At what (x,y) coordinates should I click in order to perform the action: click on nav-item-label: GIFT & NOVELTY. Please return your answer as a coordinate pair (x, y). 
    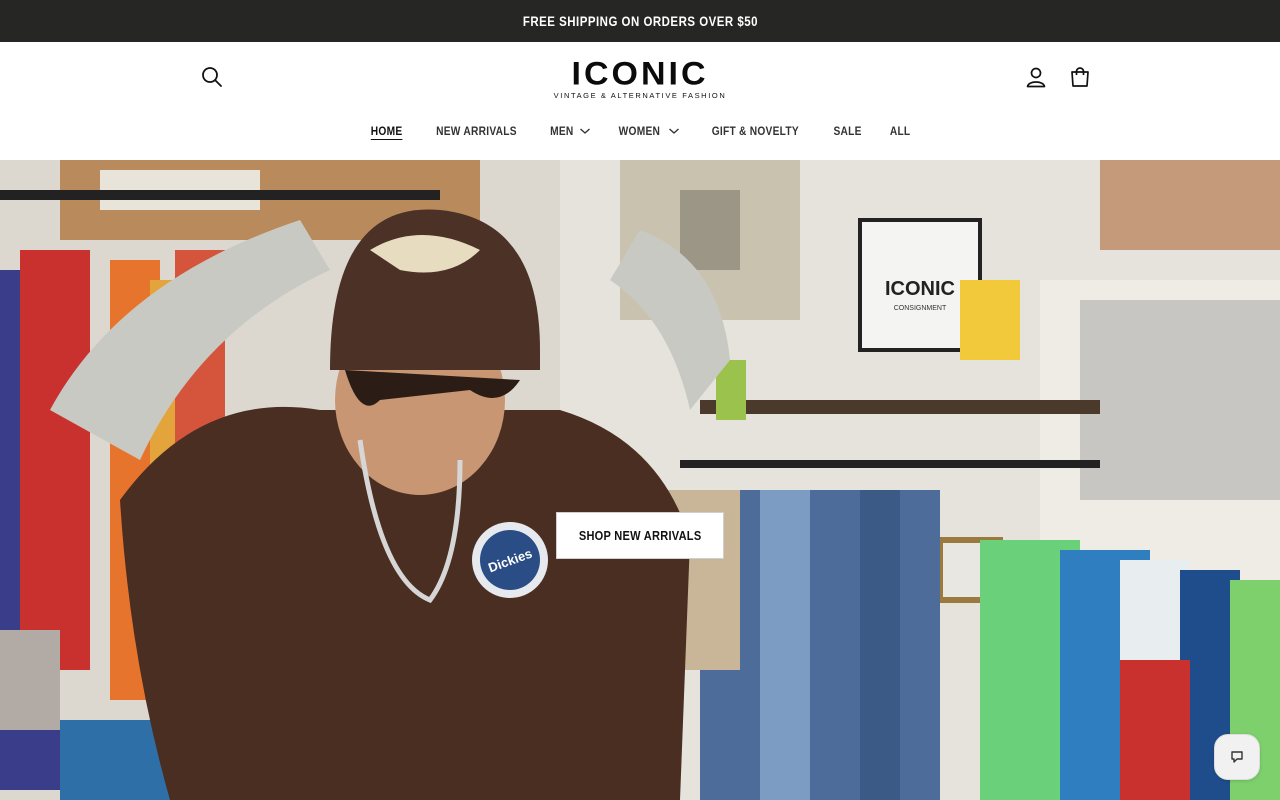
    Looking at the image, I should click on (755, 131).